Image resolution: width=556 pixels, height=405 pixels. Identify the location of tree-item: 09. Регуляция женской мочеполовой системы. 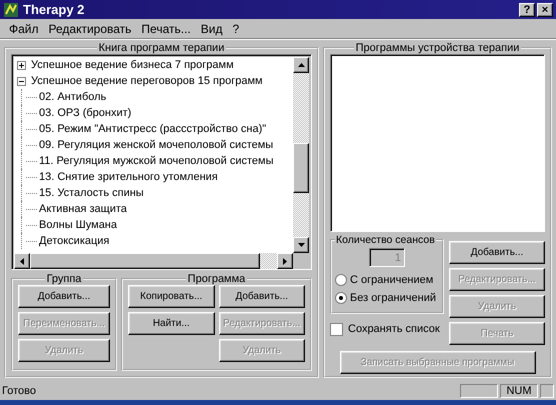
(156, 145).